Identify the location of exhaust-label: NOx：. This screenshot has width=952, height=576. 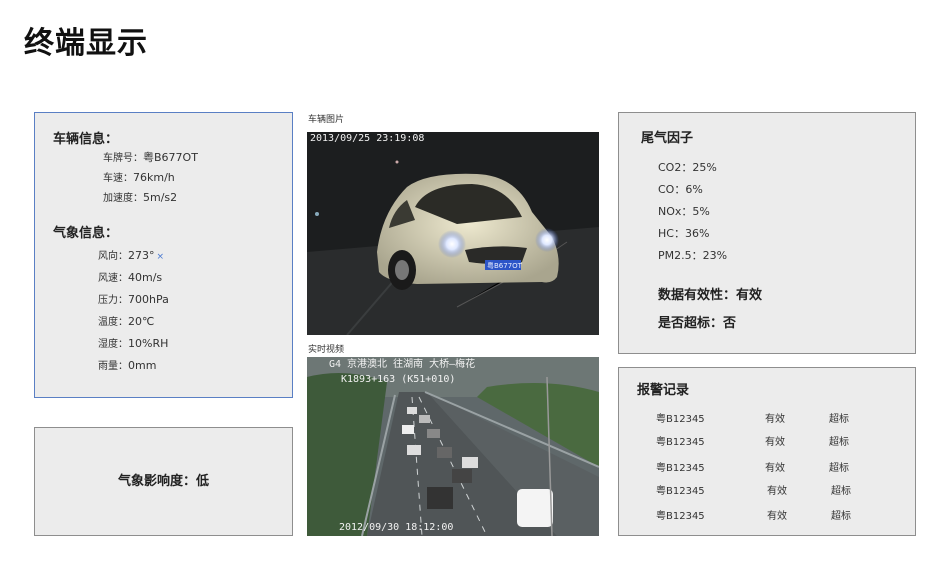
(675, 211).